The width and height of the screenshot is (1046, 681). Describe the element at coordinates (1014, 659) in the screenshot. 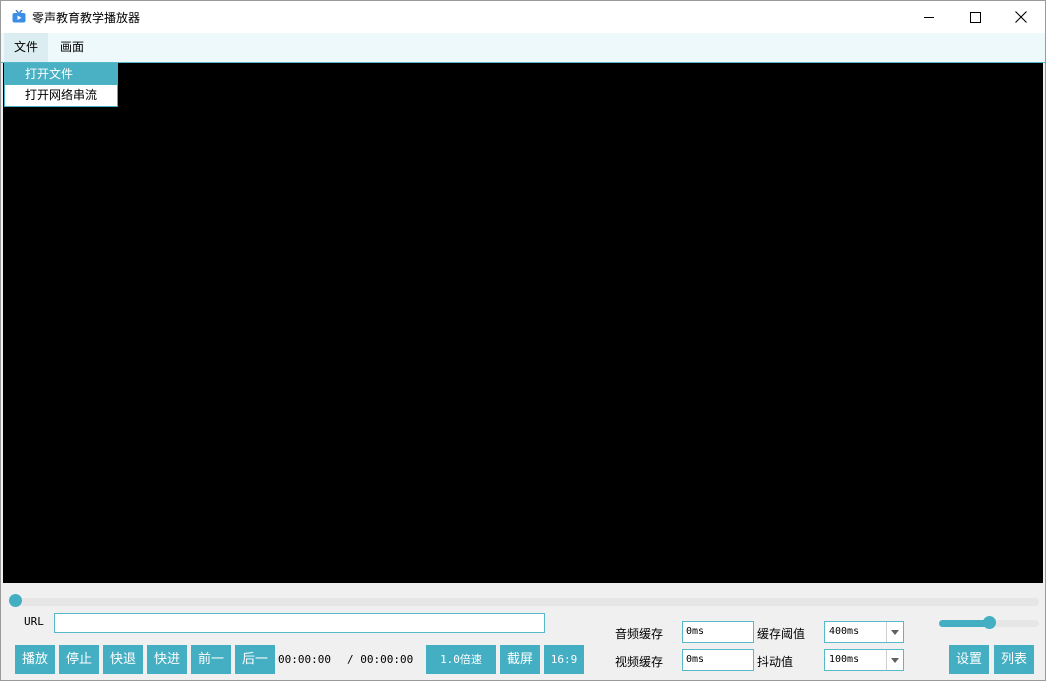

I see `playlist-button: 列表` at that location.